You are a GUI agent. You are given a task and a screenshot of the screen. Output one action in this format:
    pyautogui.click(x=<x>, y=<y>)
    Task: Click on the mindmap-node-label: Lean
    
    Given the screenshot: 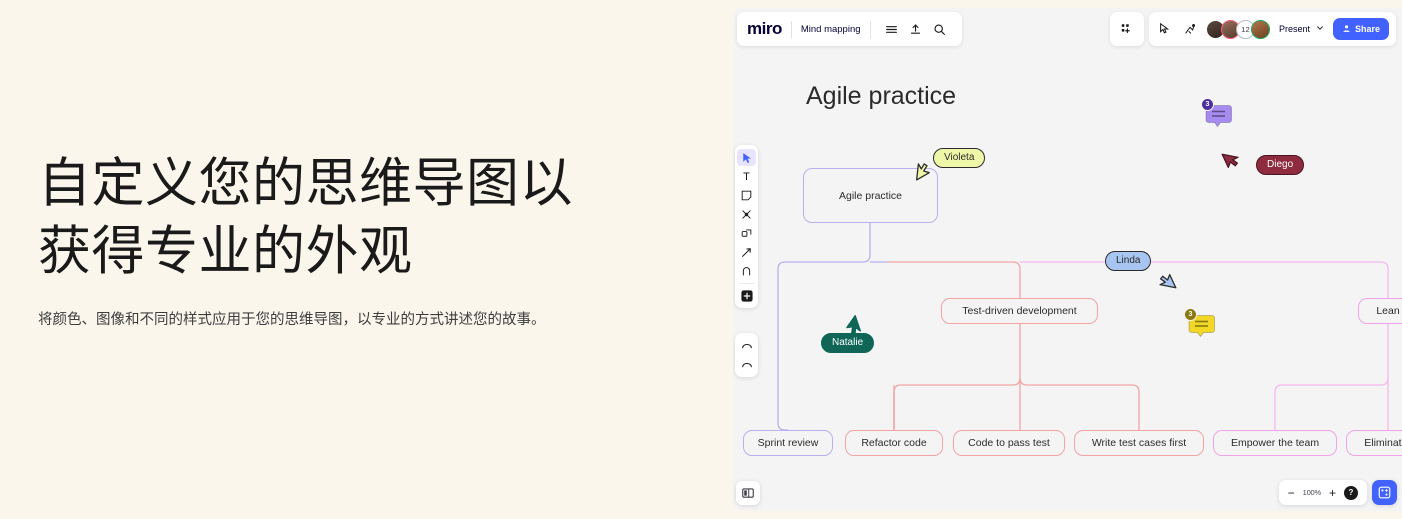 What is the action you would take?
    pyautogui.click(x=1388, y=311)
    